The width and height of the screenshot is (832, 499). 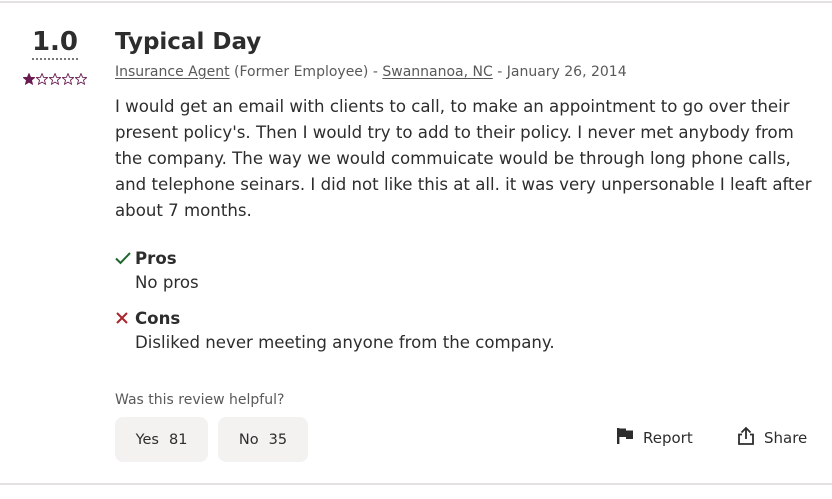 I want to click on top-divider, so click(x=416, y=2).